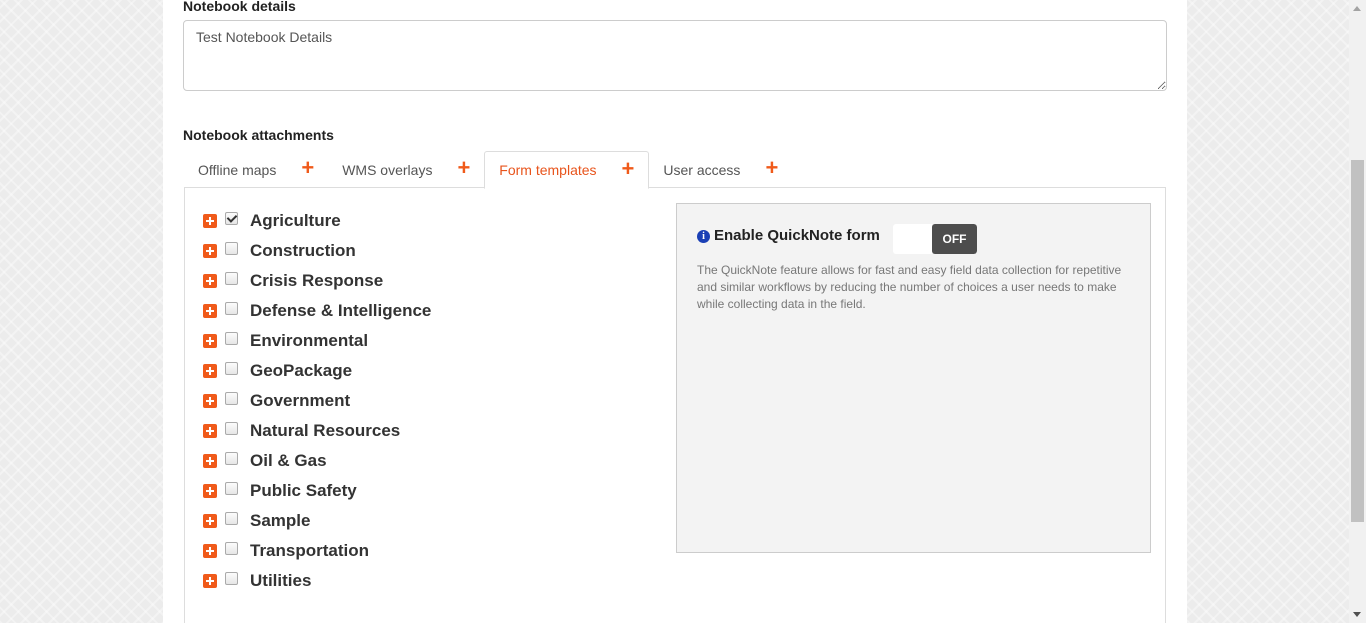 Image resolution: width=1366 pixels, height=623 pixels. I want to click on list-item: Construction, so click(317, 251).